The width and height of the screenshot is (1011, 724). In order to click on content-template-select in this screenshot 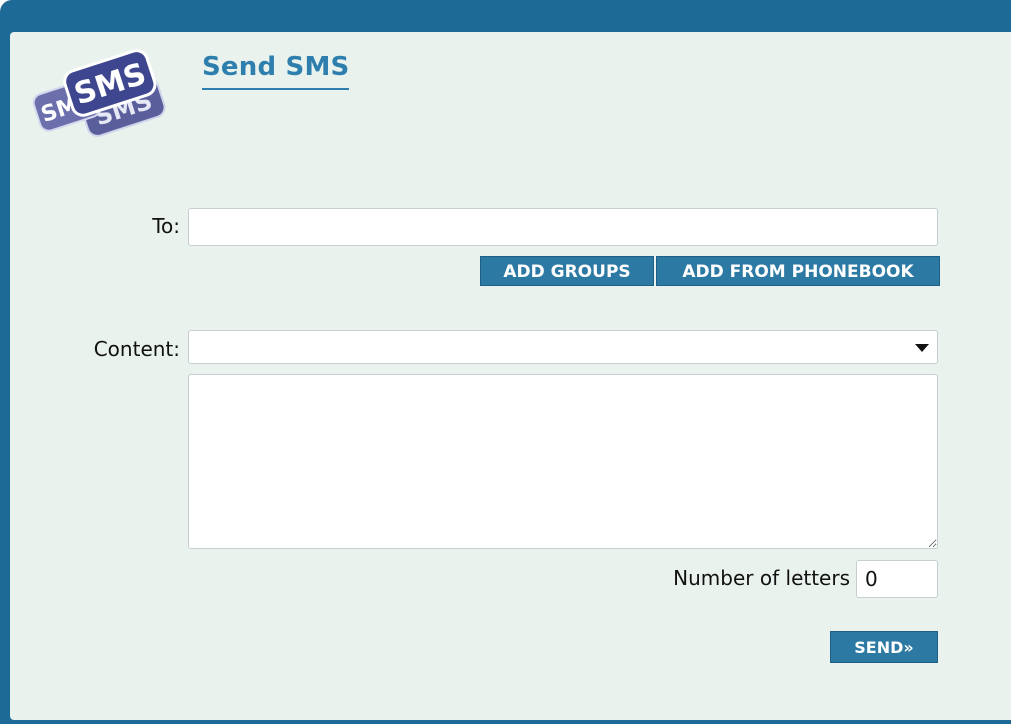, I will do `click(563, 347)`.